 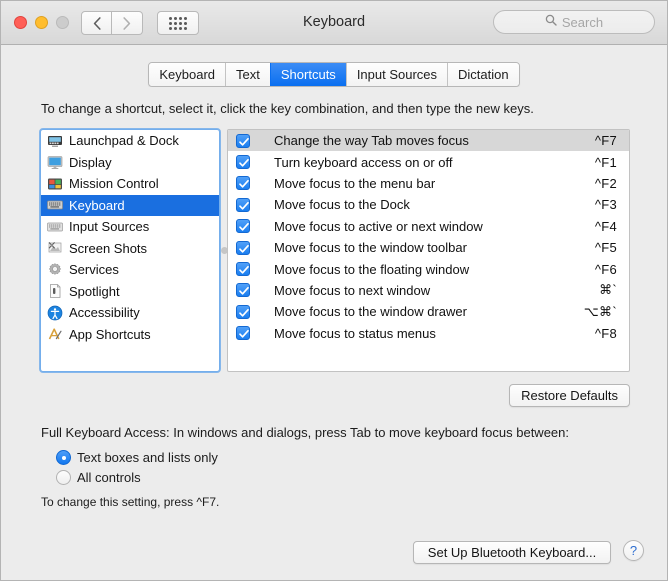 I want to click on radio-text-boxes-and-lists-only: Text boxes and lists only, so click(x=137, y=457).